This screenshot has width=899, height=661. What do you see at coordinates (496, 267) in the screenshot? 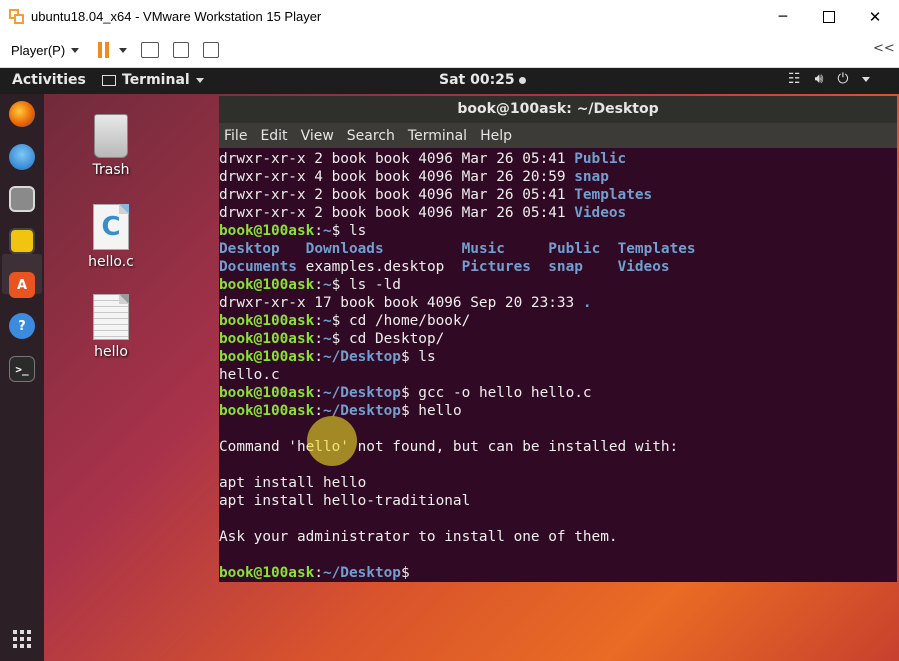
I see `dir-name: Pictures` at bounding box center [496, 267].